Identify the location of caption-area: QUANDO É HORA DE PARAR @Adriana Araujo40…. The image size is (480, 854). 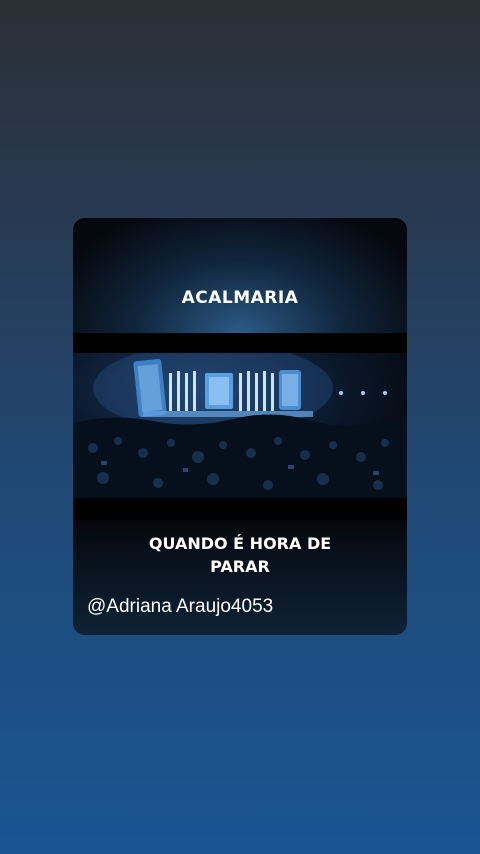
(240, 577).